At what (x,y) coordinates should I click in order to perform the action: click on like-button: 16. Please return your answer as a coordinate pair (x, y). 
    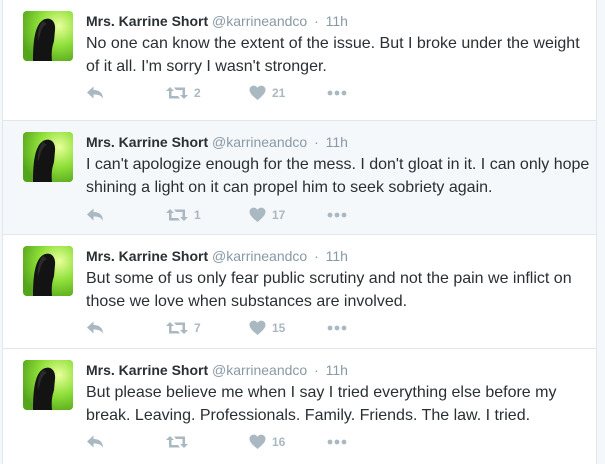
    Looking at the image, I should click on (267, 442).